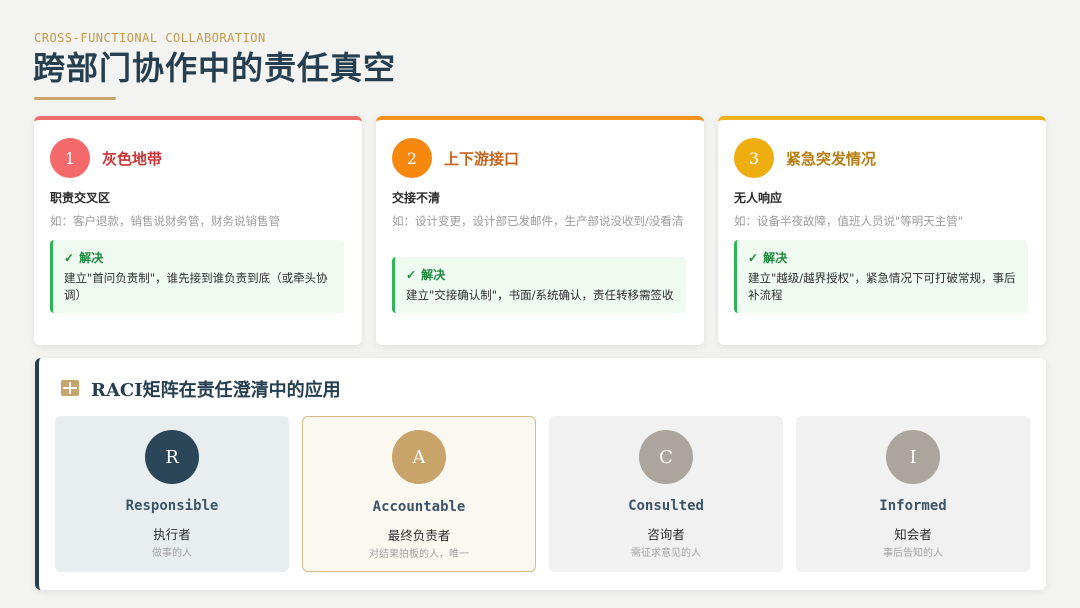 This screenshot has width=1080, height=608. Describe the element at coordinates (913, 457) in the screenshot. I see `role-letter-badge: I` at that location.